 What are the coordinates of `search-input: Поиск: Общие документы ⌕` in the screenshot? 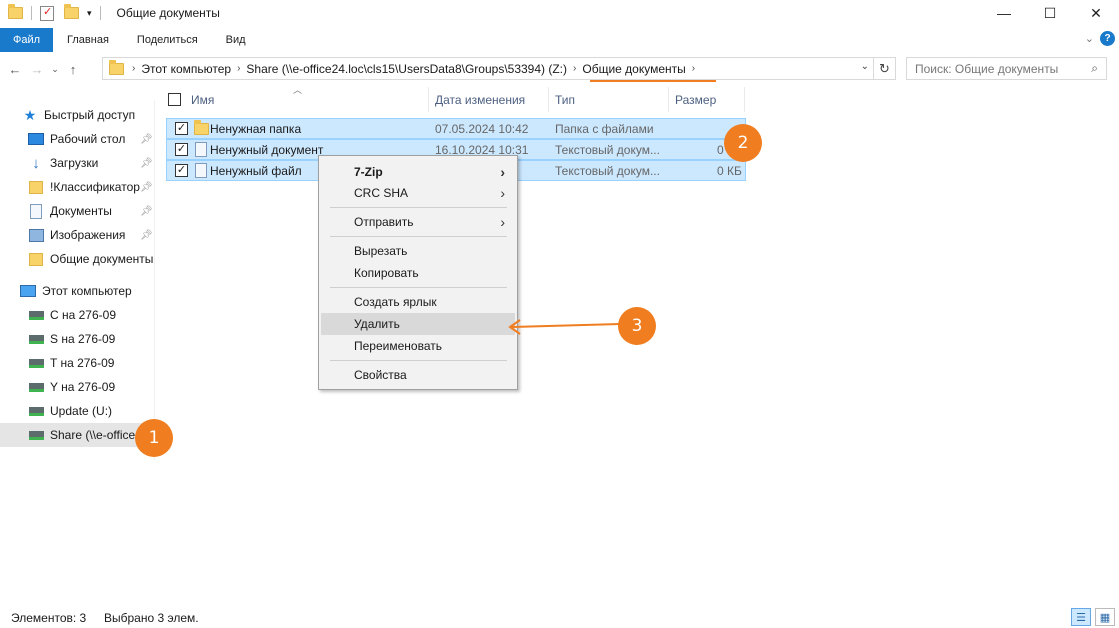 It's located at (1006, 68).